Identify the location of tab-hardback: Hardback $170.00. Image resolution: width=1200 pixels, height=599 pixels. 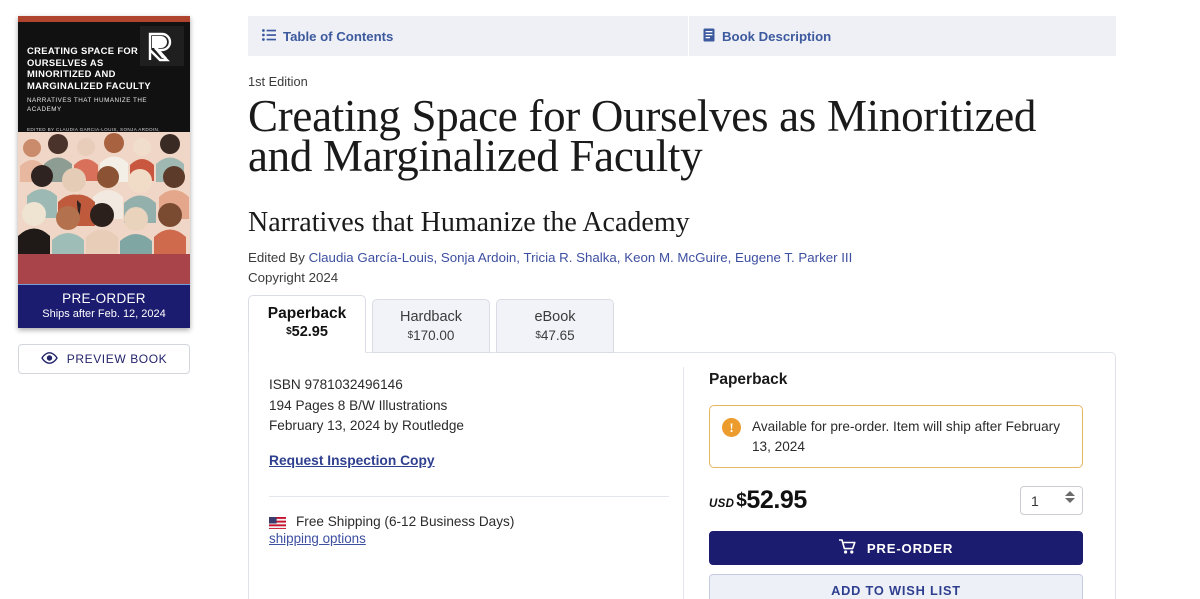
(431, 326).